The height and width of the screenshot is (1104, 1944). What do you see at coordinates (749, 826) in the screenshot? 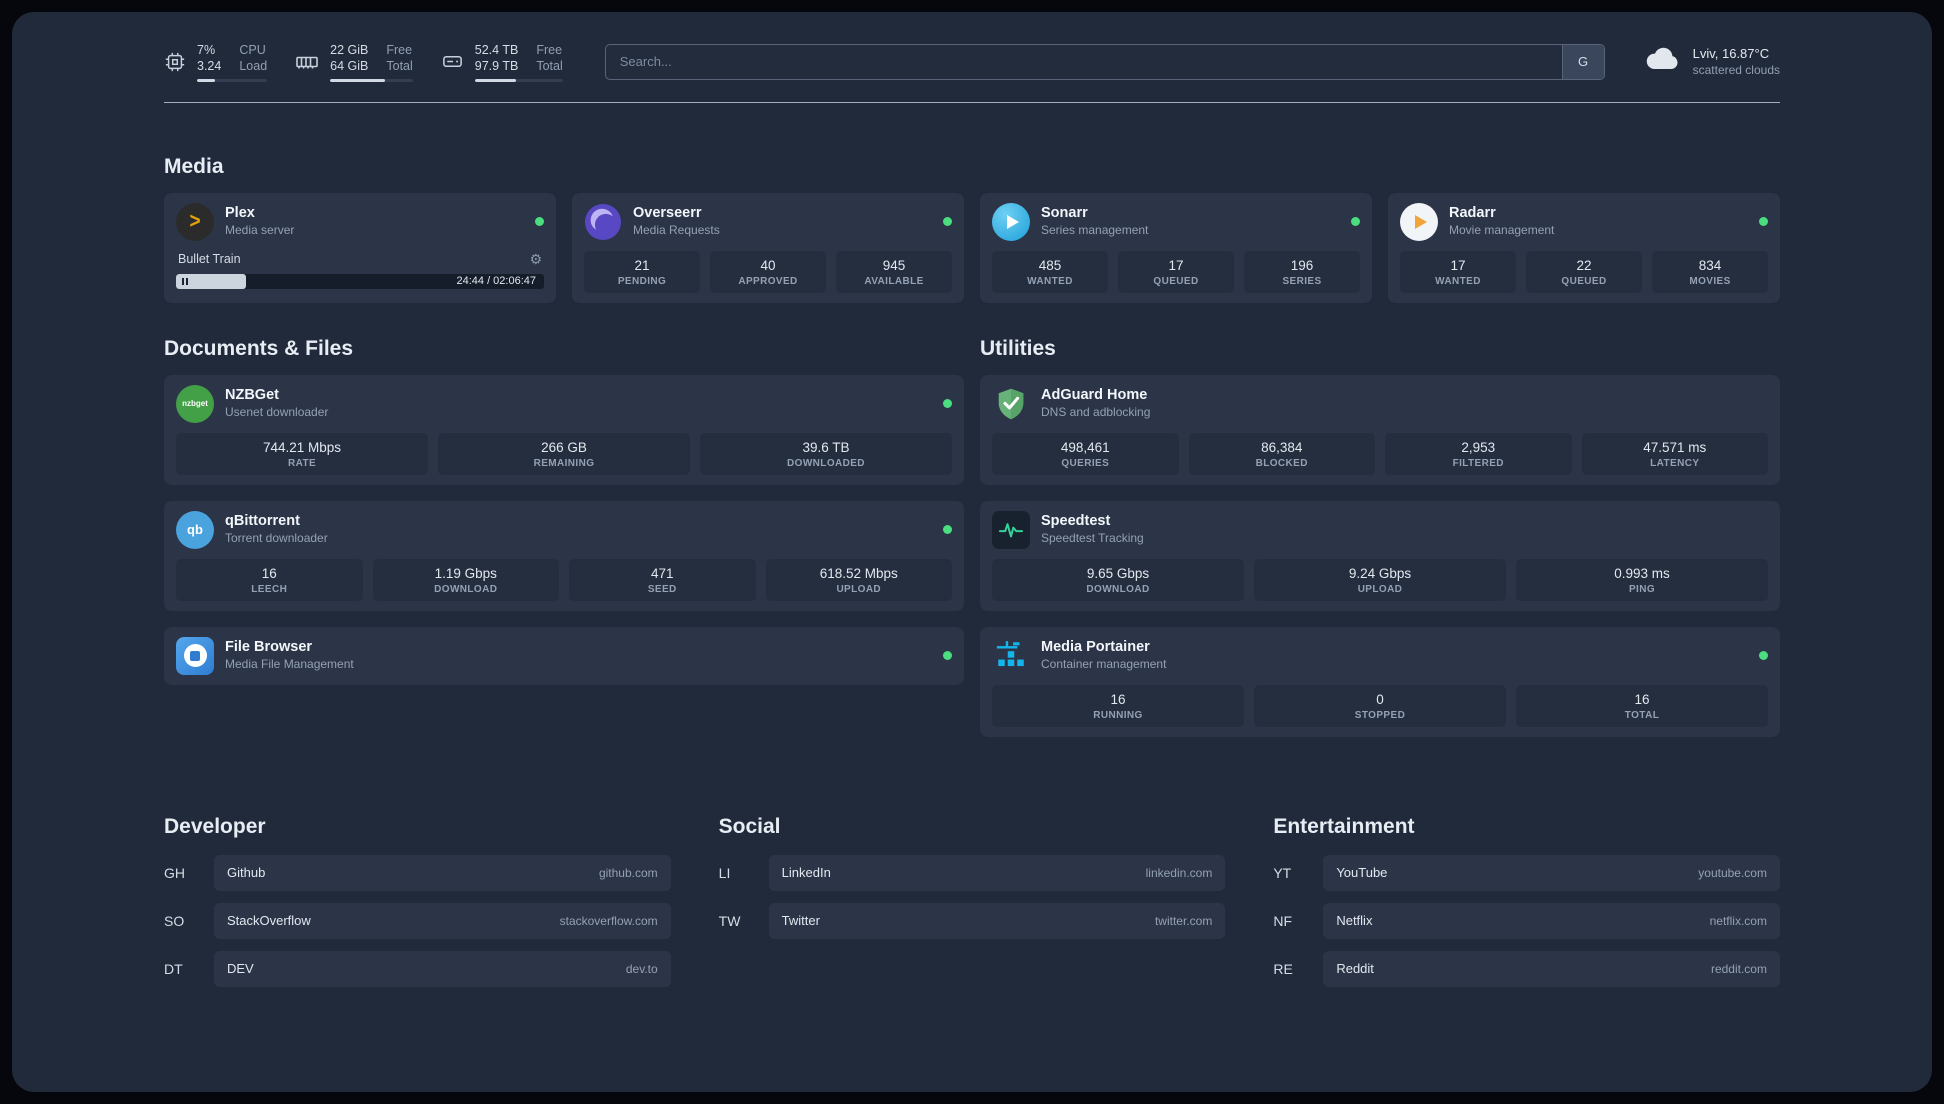
I see `section-title-social: Social` at bounding box center [749, 826].